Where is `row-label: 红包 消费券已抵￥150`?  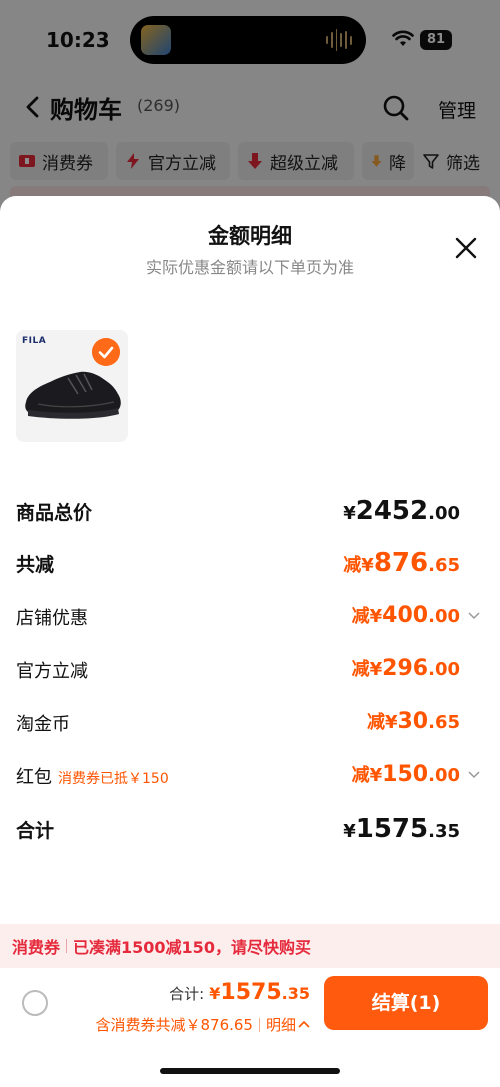
row-label: 红包 消费券已抵￥150 is located at coordinates (92, 777).